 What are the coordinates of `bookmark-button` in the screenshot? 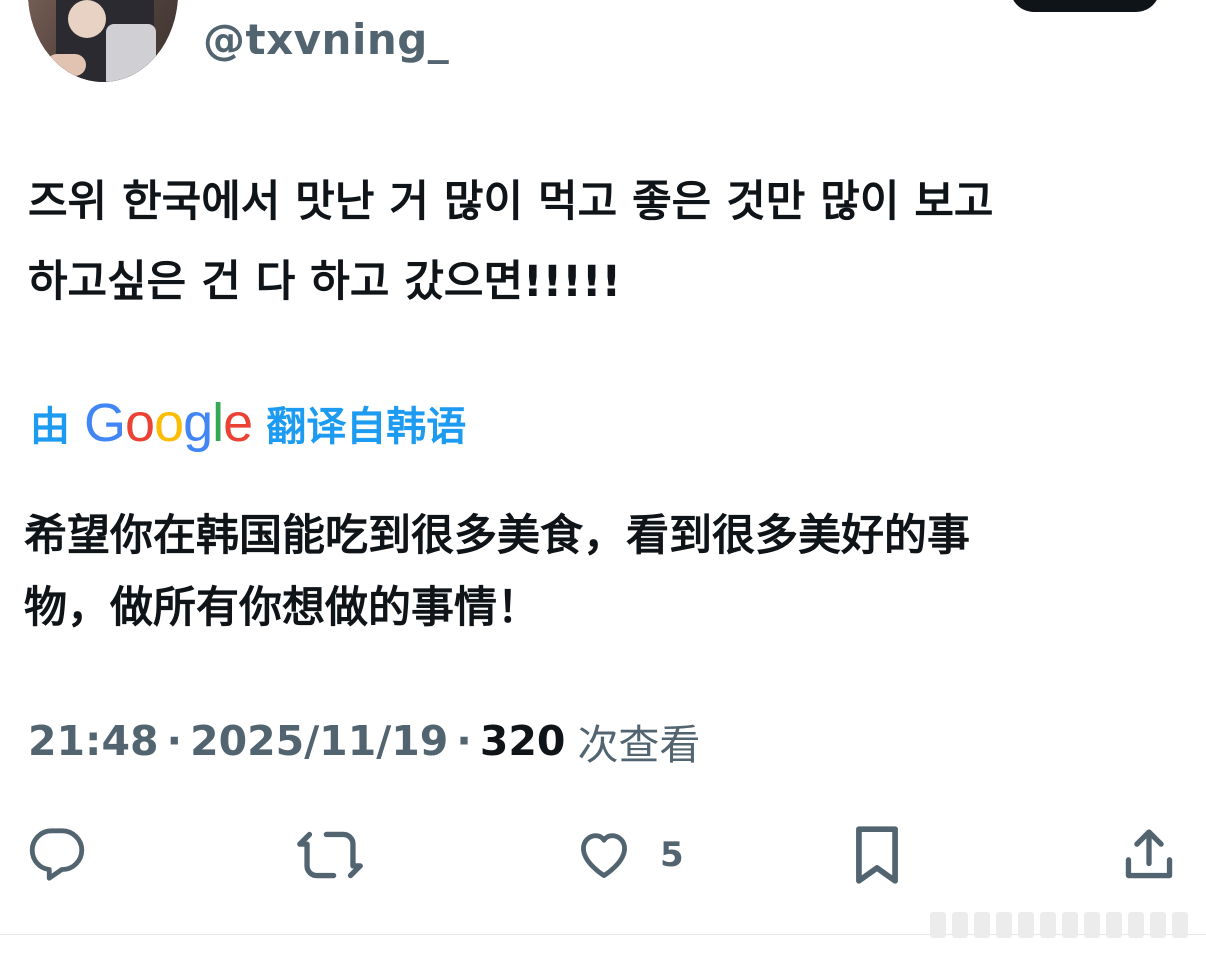 It's located at (877, 855).